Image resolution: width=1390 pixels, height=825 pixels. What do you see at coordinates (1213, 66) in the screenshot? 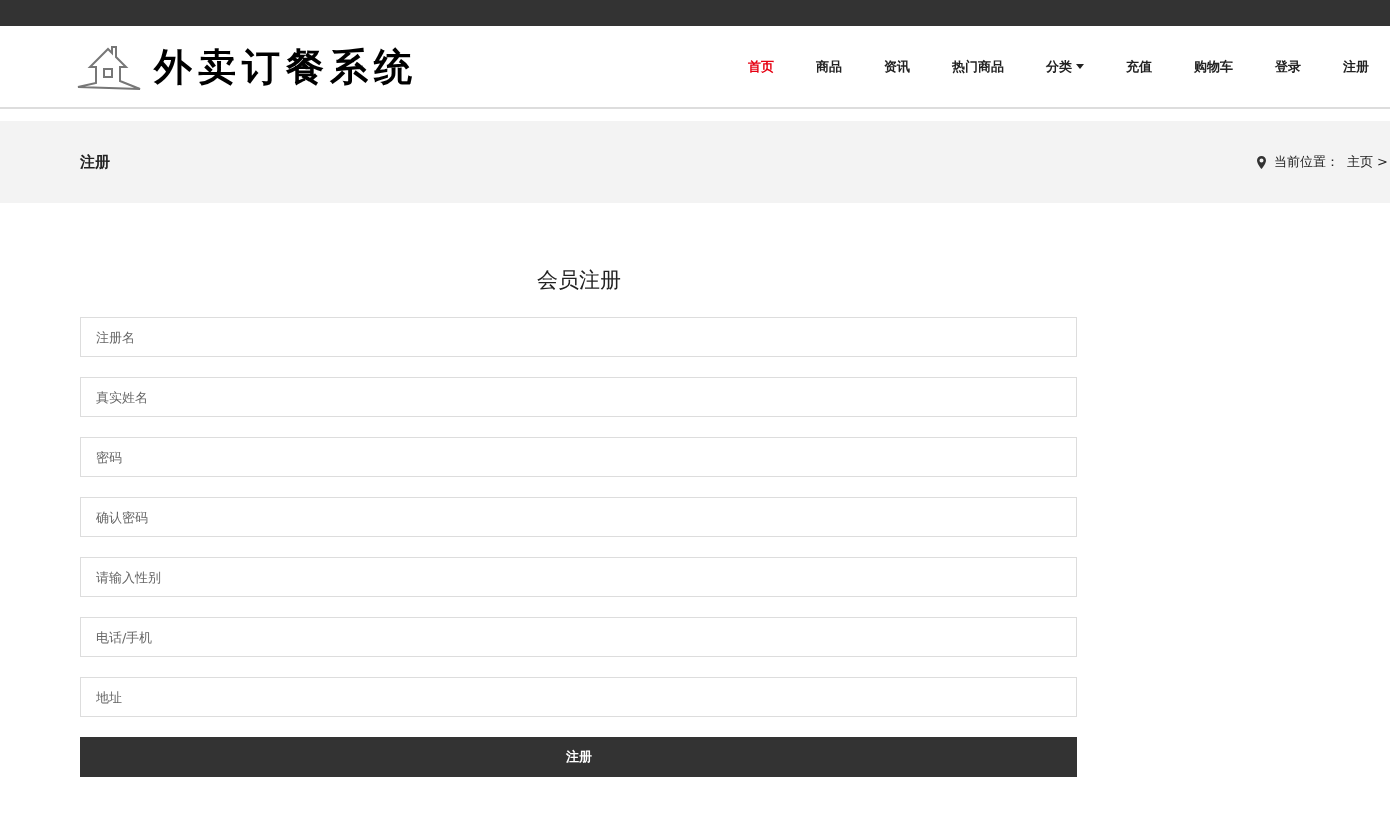
I see `nav-link: 购物车` at bounding box center [1213, 66].